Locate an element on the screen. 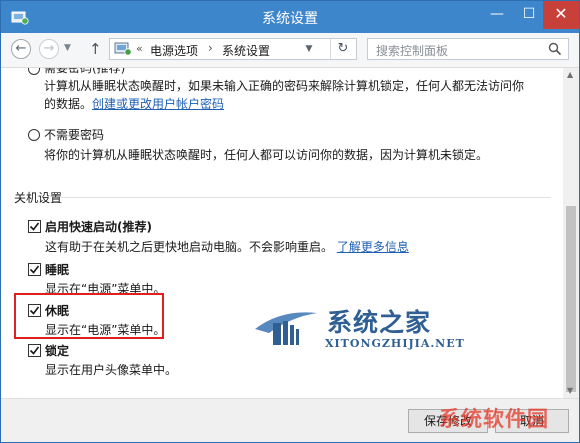  xitongzhijia-watermark: 系统之家 XITONGZHIJIA.NET is located at coordinates (366, 329).